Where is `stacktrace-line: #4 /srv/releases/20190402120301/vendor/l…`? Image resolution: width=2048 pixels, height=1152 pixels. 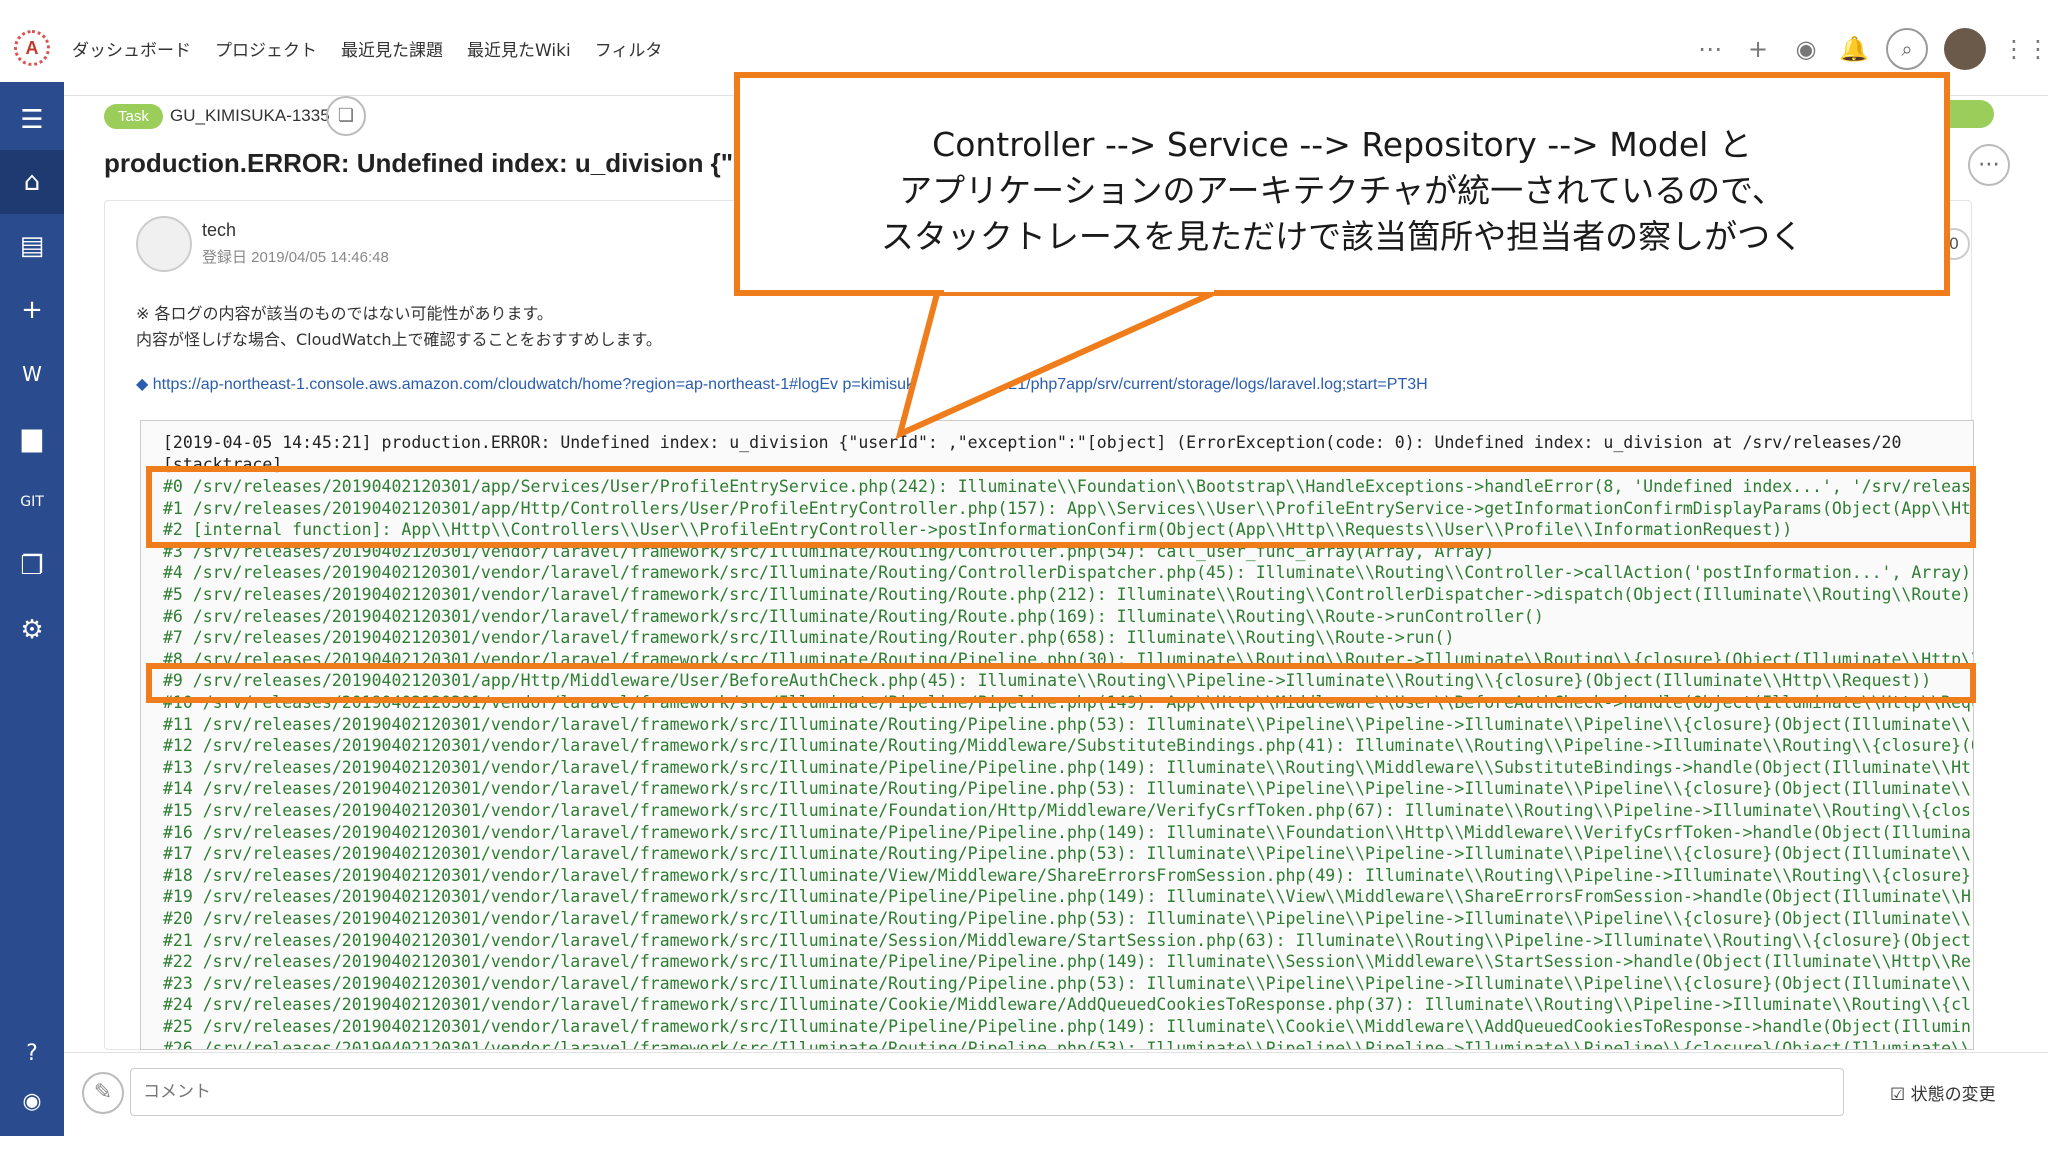
stacktrace-line: #4 /srv/releases/20190402120301/vendor/l… is located at coordinates (1067, 573).